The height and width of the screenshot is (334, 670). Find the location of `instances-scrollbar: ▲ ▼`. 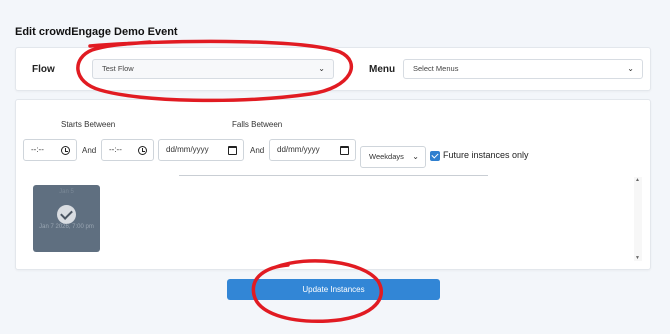

instances-scrollbar: ▲ ▼ is located at coordinates (638, 219).